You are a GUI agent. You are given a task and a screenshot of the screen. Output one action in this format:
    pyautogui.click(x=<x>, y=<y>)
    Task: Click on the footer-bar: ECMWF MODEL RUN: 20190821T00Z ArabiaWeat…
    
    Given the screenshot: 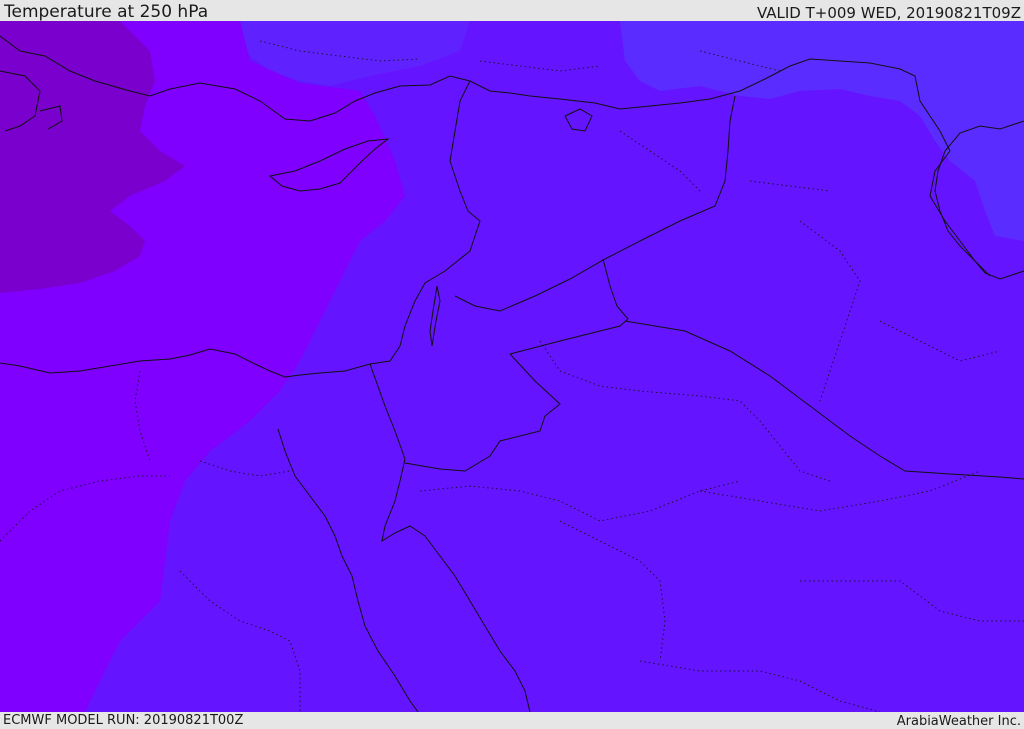 What is the action you would take?
    pyautogui.click(x=512, y=720)
    